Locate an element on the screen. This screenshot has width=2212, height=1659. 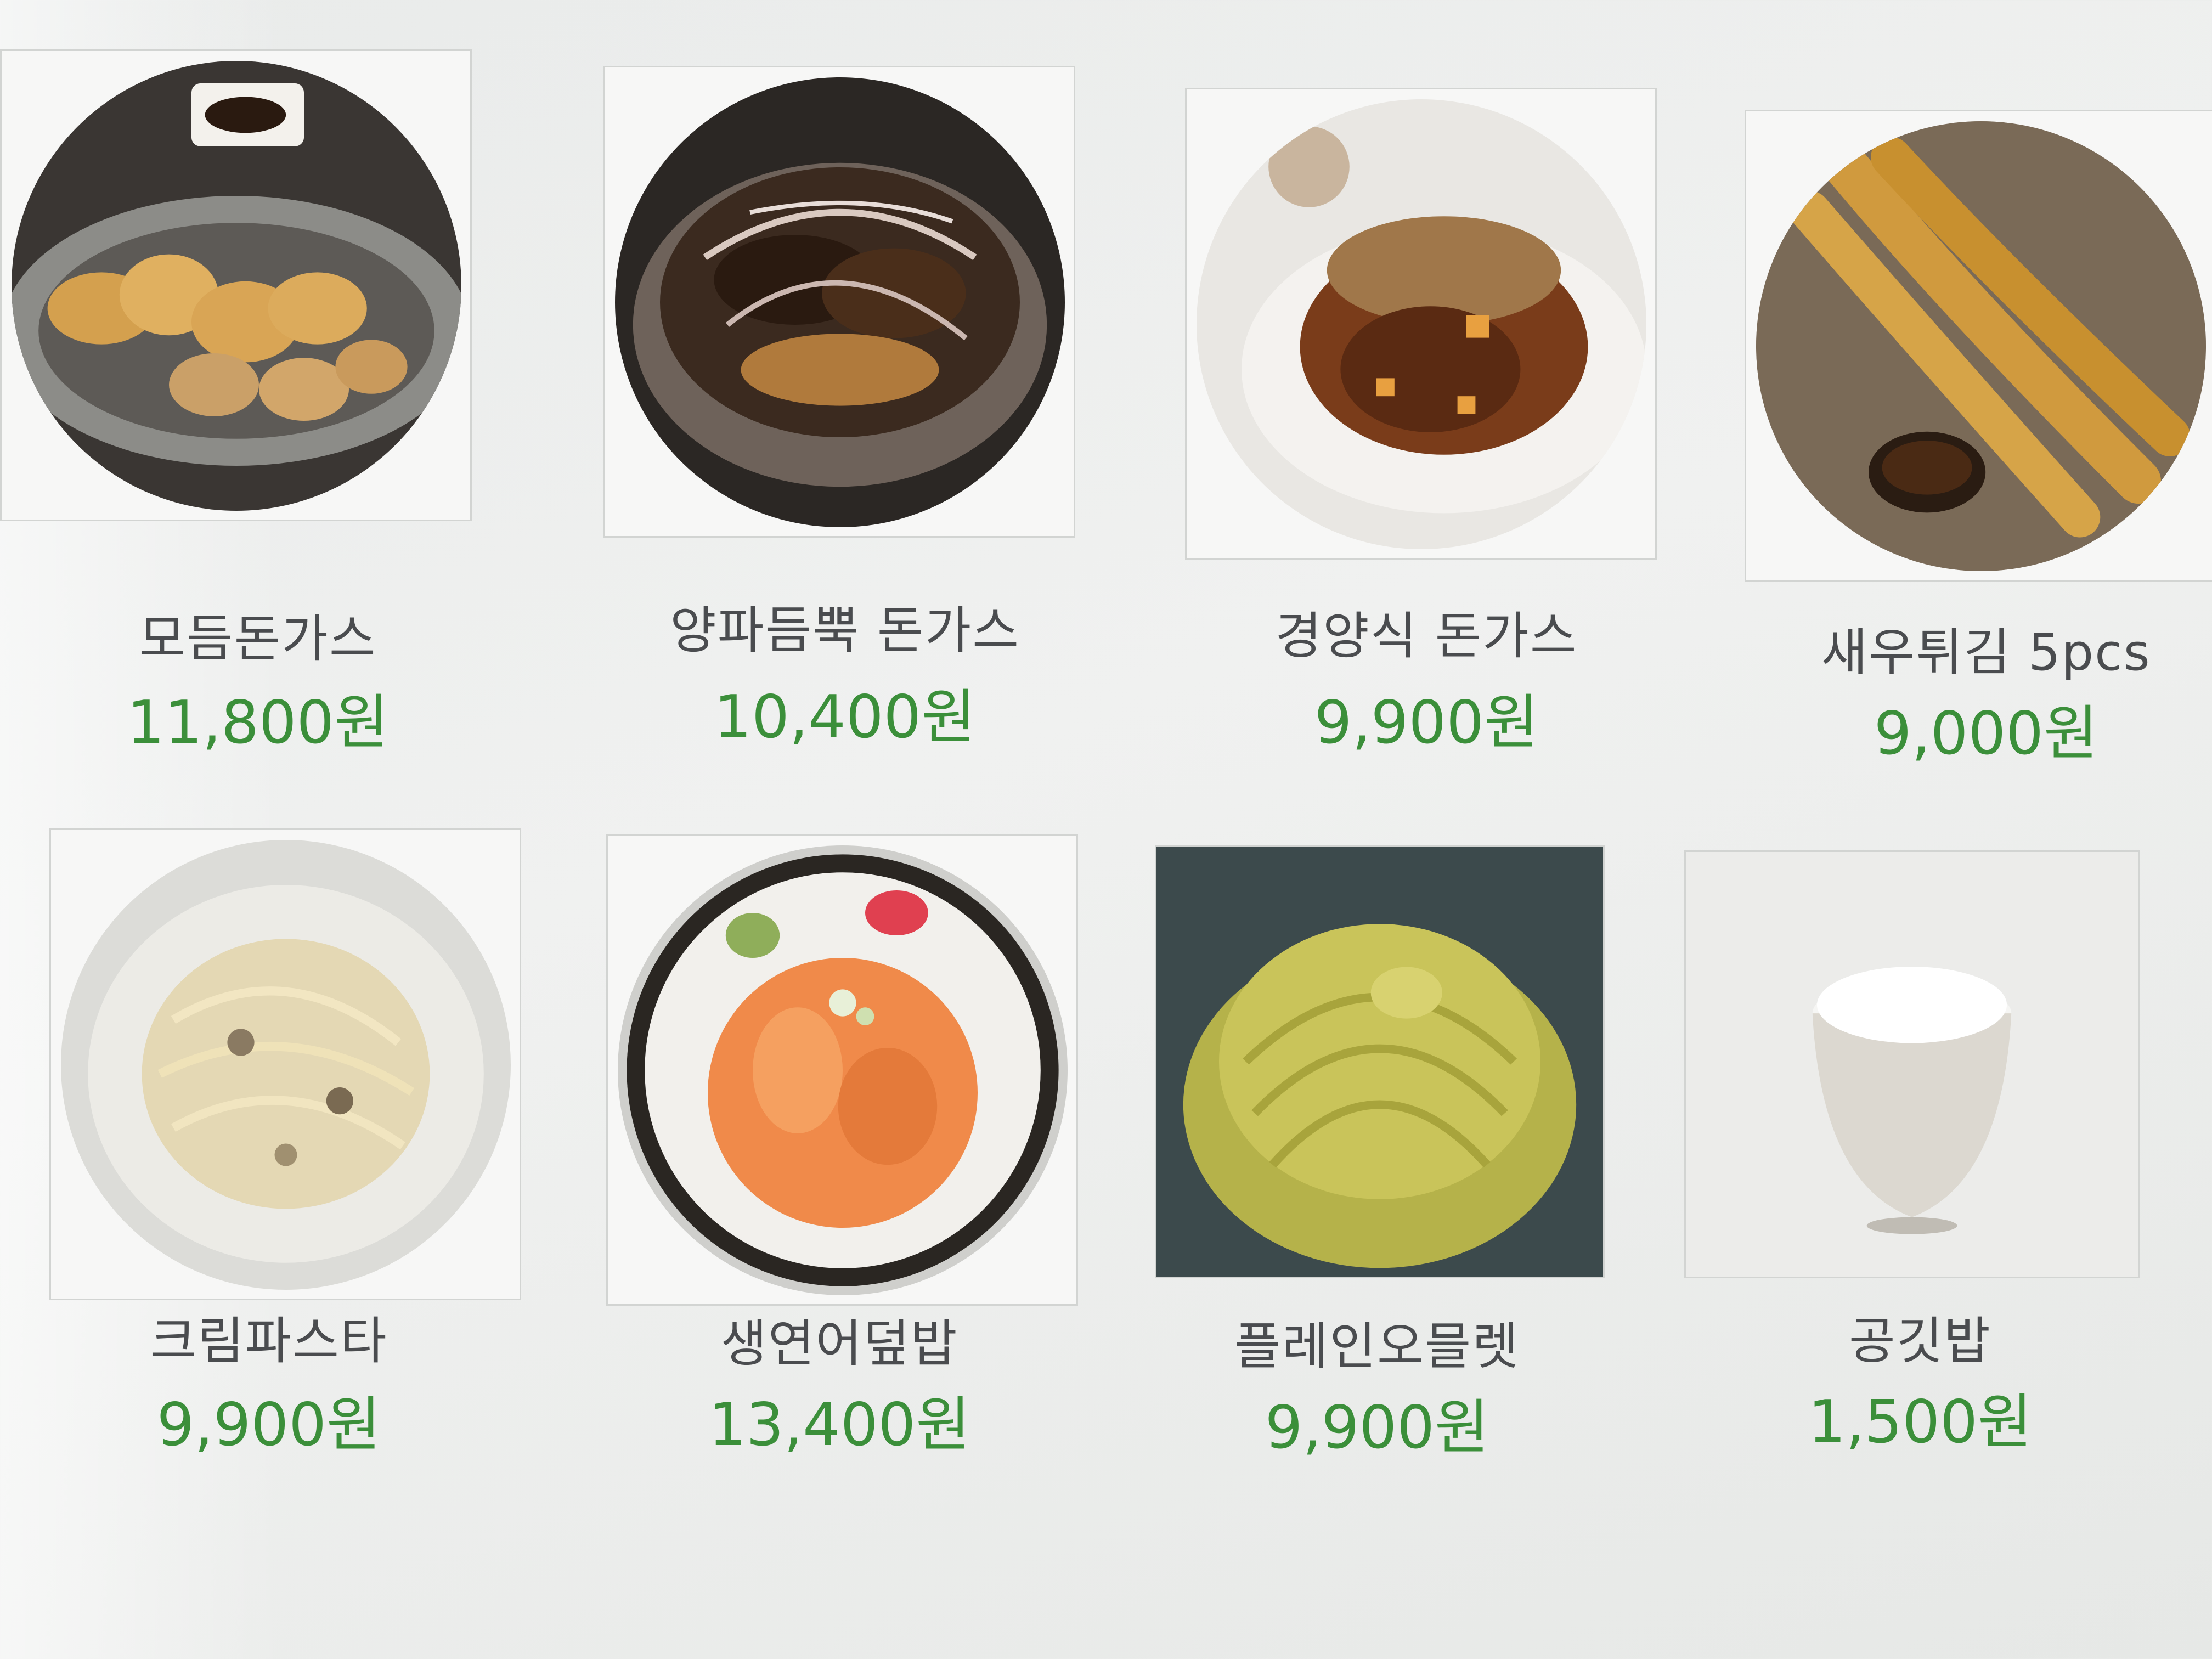
rice-bowl-photo is located at coordinates (1912, 1065).